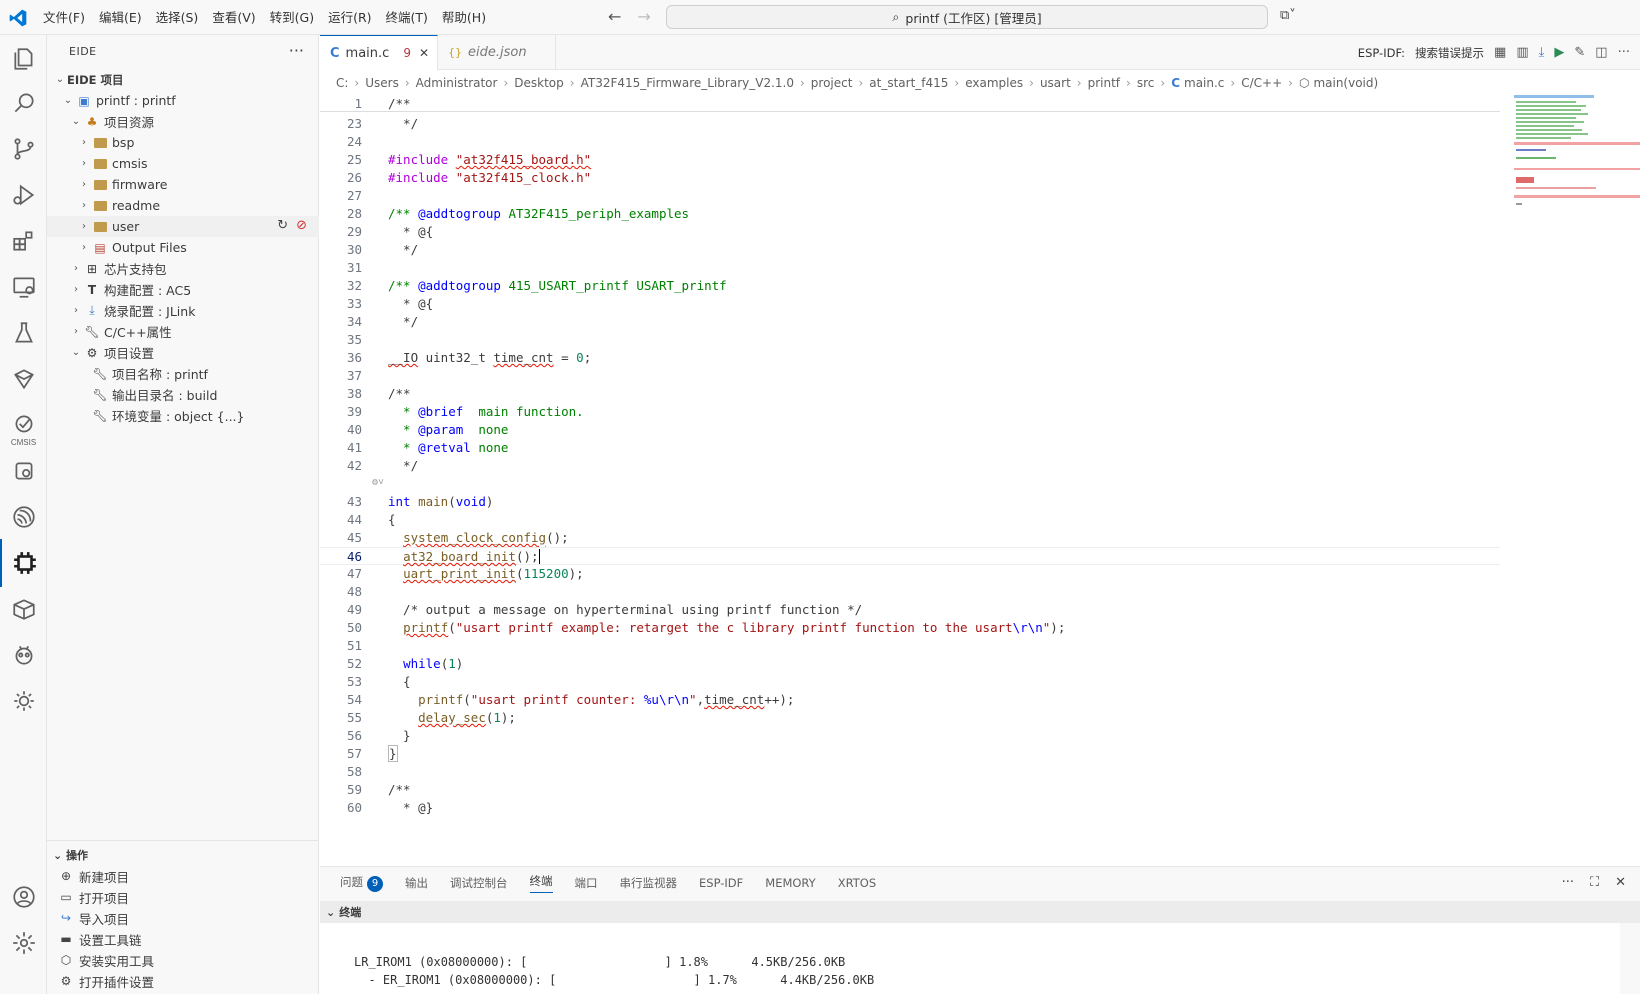 The image size is (1640, 994). Describe the element at coordinates (994, 83) in the screenshot. I see `breadcrumb-item: examples` at that location.